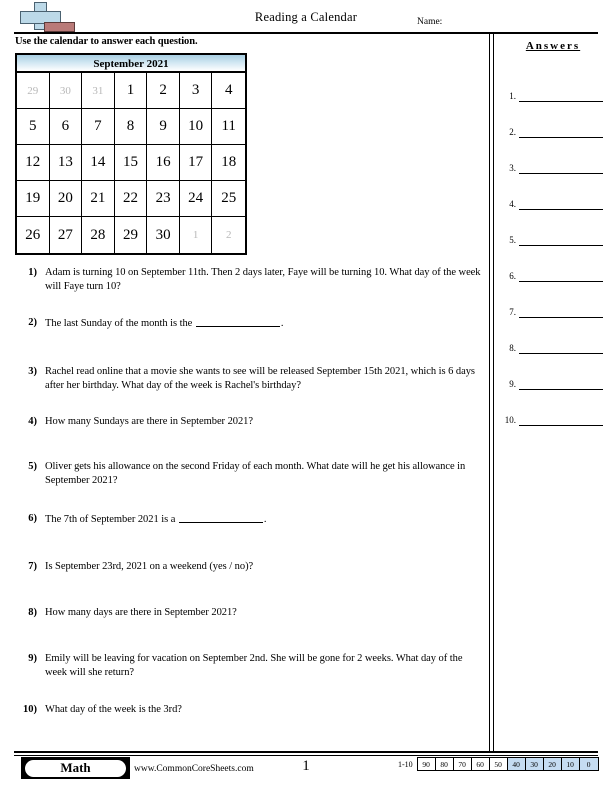  I want to click on score-box: 20, so click(552, 764).